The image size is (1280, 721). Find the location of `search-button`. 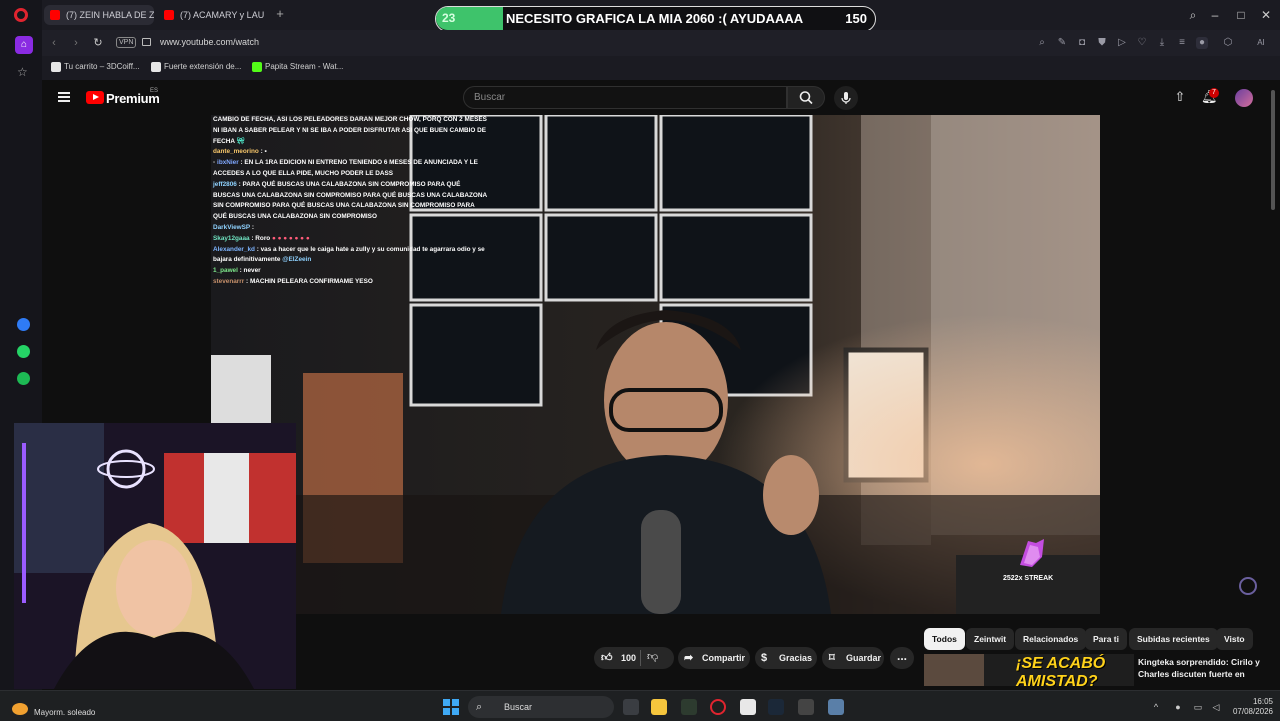

search-button is located at coordinates (806, 97).